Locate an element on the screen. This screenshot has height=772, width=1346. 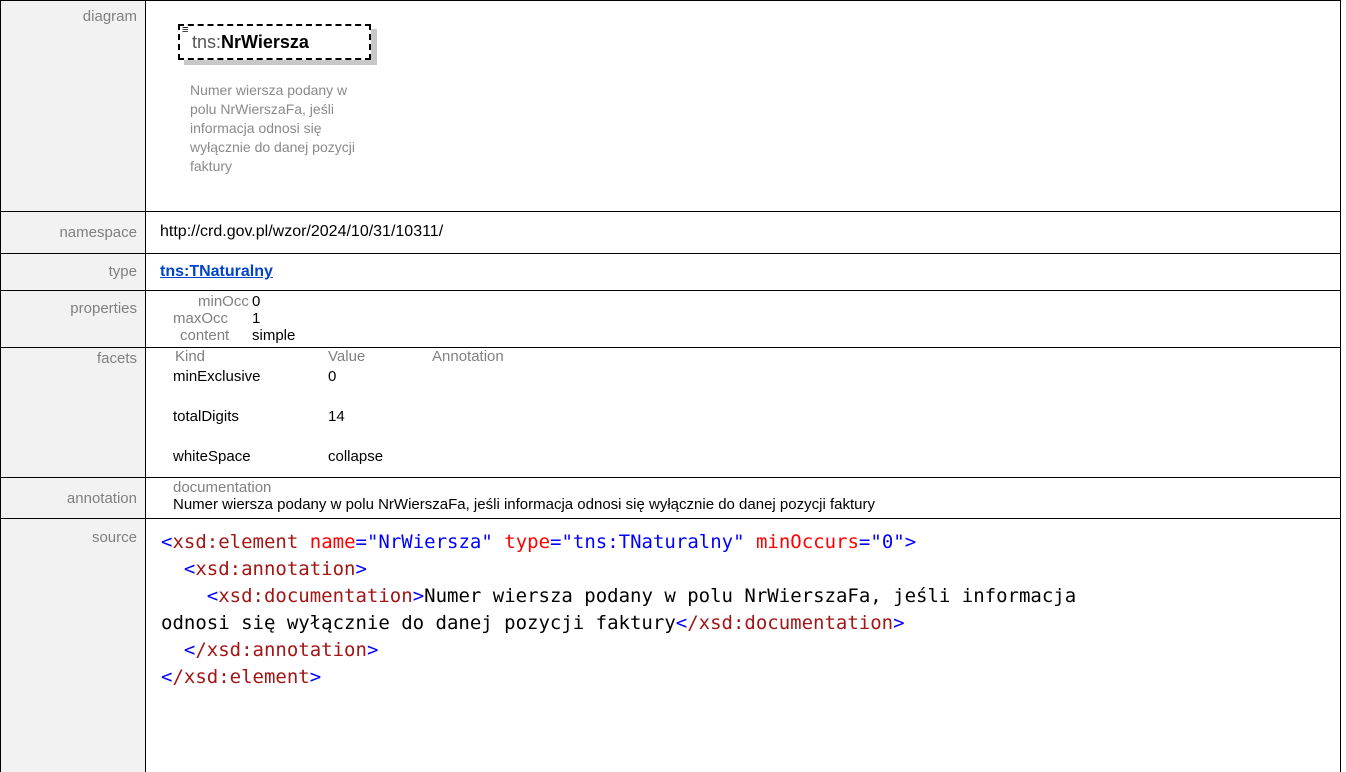
namespace-value: http://crd.gov.pl/wzor/2024/10/31/10311/ is located at coordinates (302, 231).